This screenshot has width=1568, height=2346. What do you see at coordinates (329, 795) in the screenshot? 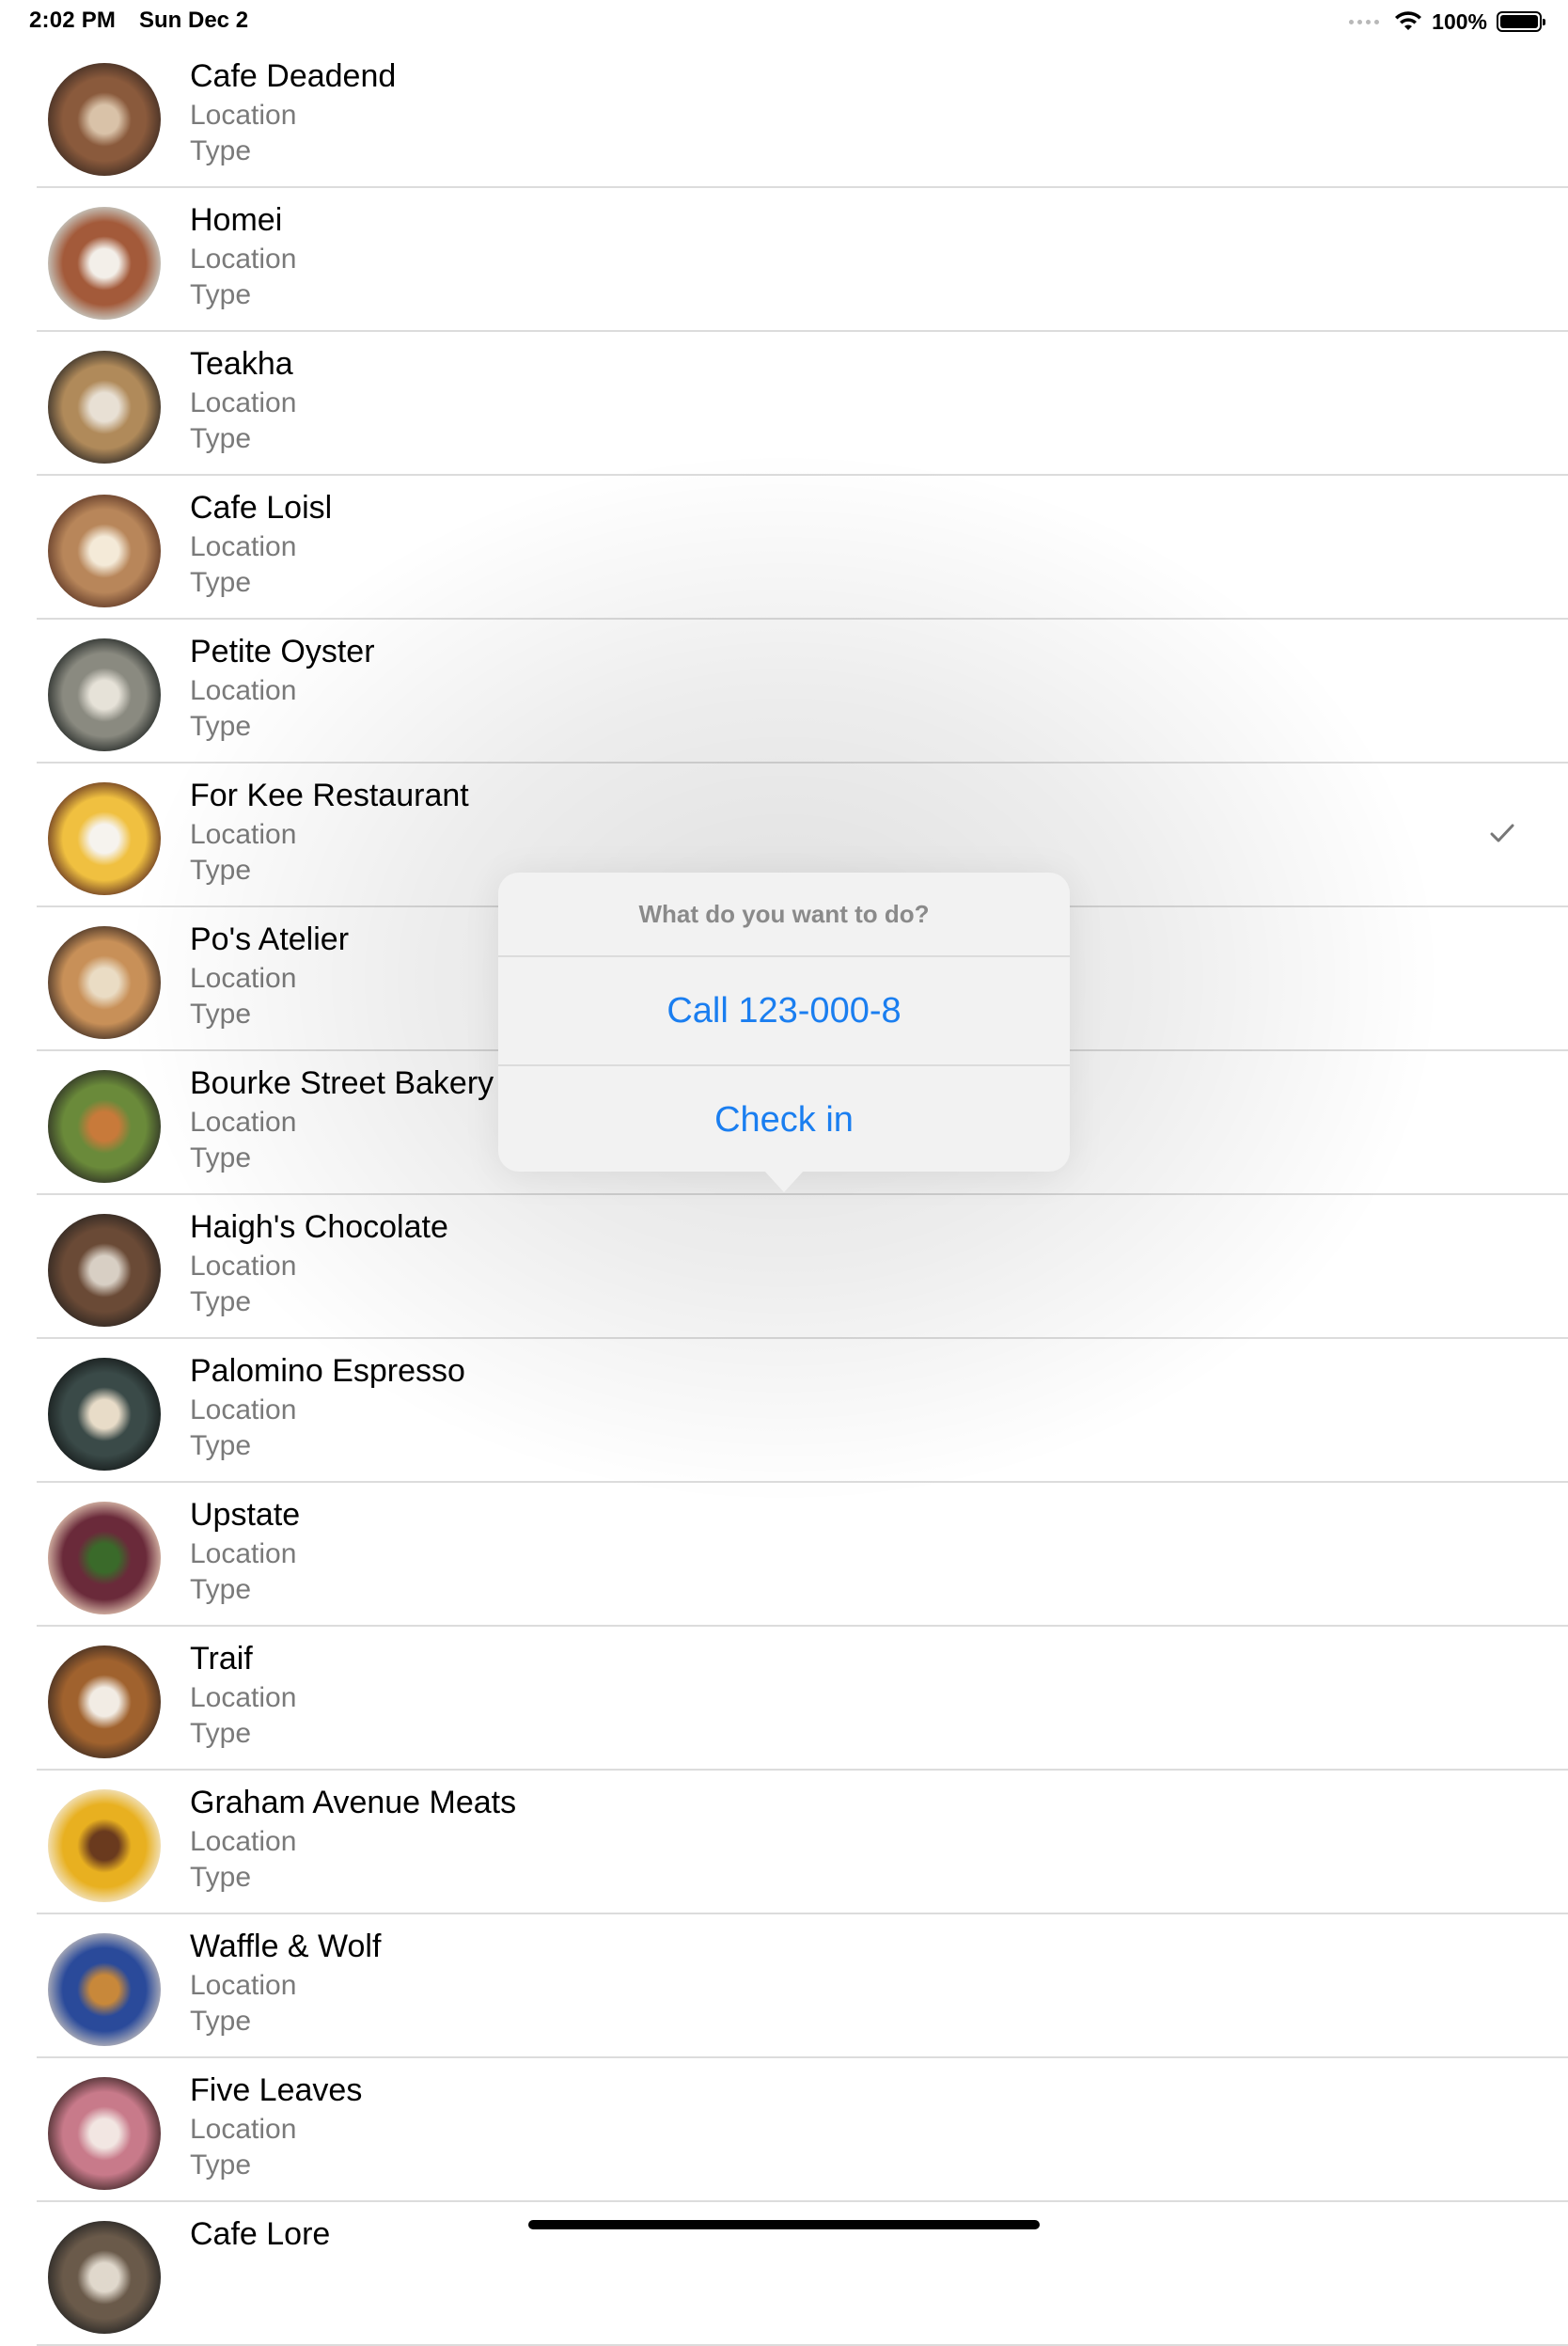
I see `restaurant-name: For Kee Restaurant` at bounding box center [329, 795].